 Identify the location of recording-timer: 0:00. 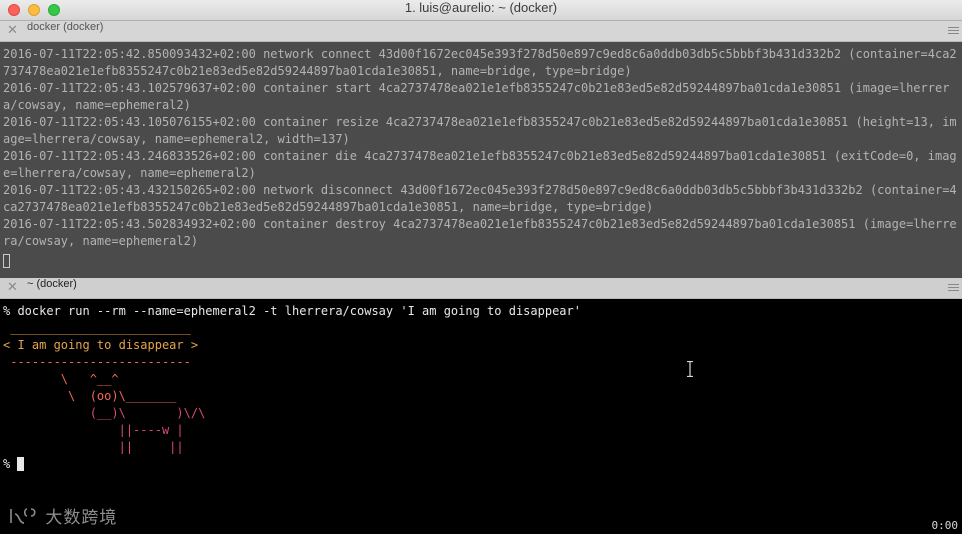
(945, 525).